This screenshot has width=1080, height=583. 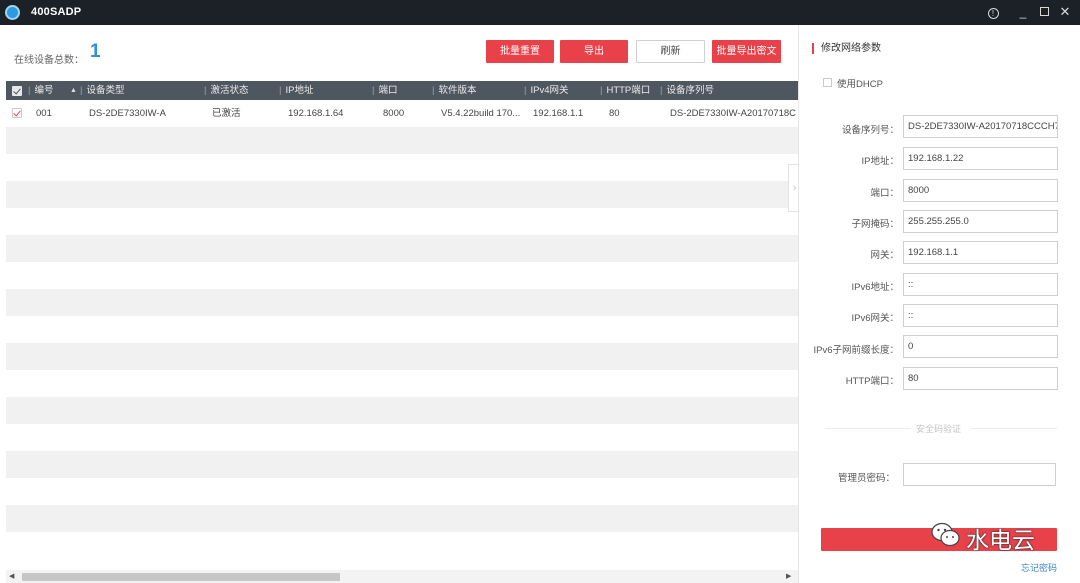 I want to click on cell-http-port: 80, so click(x=614, y=113).